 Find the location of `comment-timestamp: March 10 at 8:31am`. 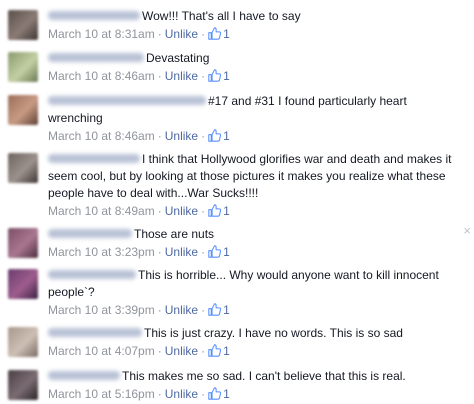

comment-timestamp: March 10 at 8:31am is located at coordinates (101, 34).